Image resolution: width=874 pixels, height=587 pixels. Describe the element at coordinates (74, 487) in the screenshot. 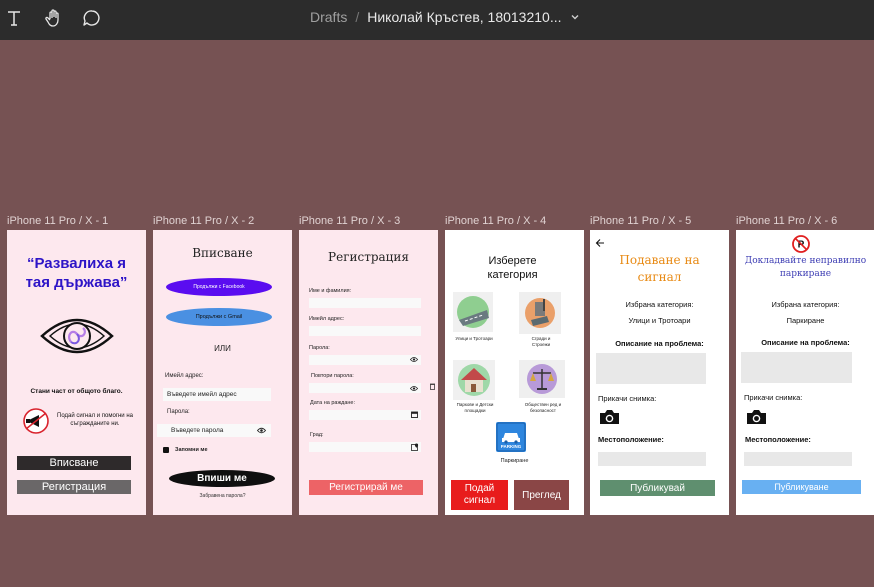

I see `register-button: Регистрация` at that location.